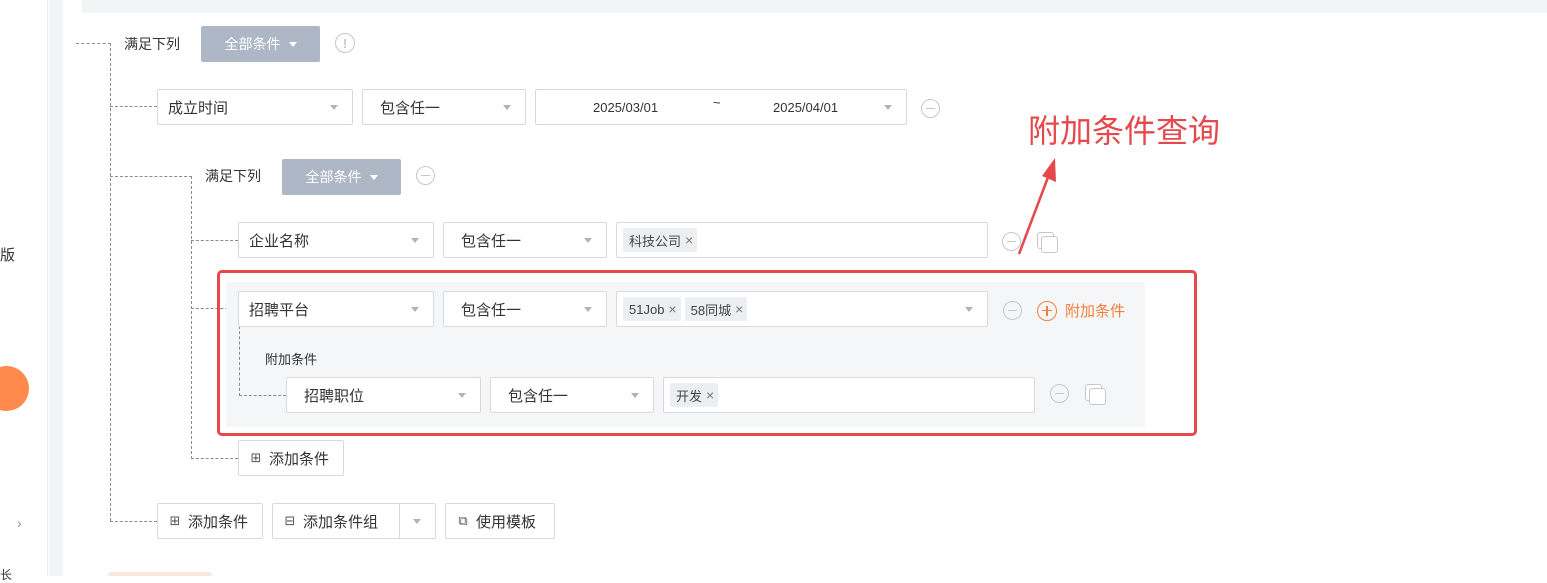  What do you see at coordinates (802, 240) in the screenshot?
I see `value-input-company: 科技公司 ×` at bounding box center [802, 240].